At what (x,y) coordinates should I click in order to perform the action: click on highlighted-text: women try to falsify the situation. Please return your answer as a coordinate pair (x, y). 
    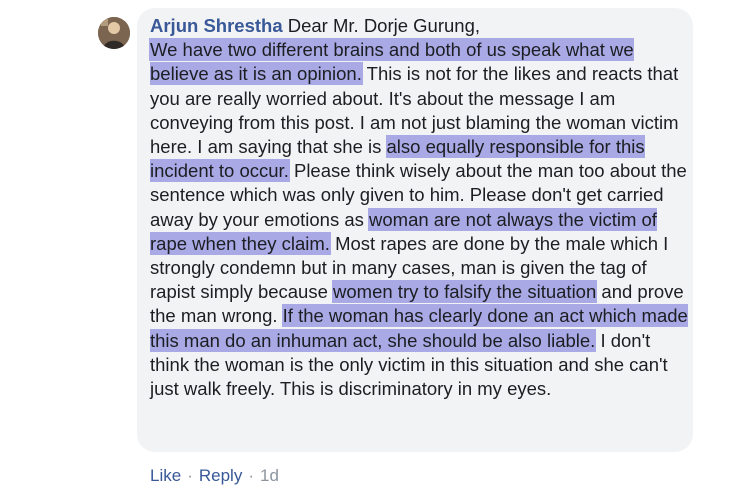
    Looking at the image, I should click on (465, 292).